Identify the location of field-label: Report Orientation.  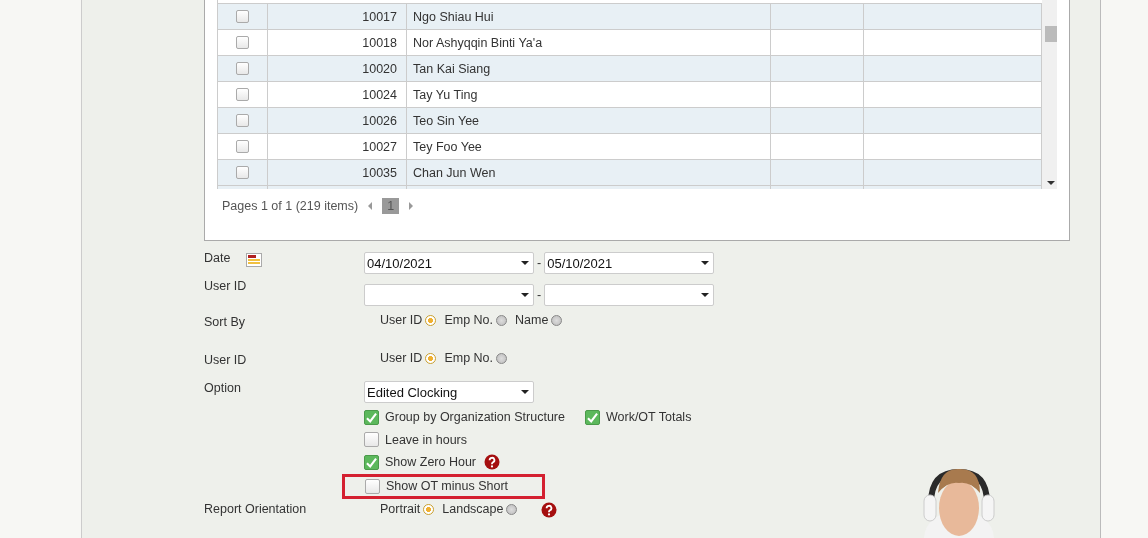
(255, 509).